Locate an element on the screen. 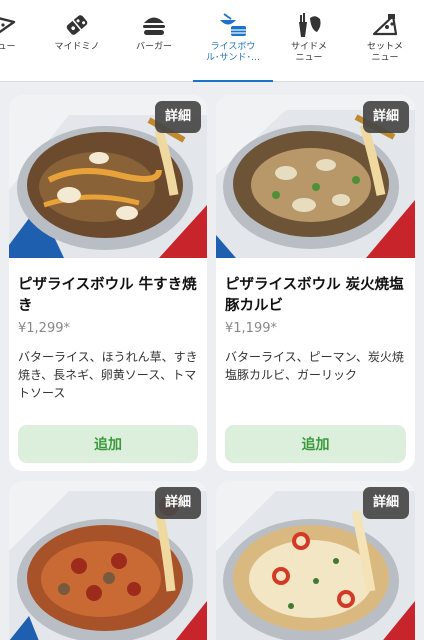  tab-burger: バーガー is located at coordinates (154, 46).